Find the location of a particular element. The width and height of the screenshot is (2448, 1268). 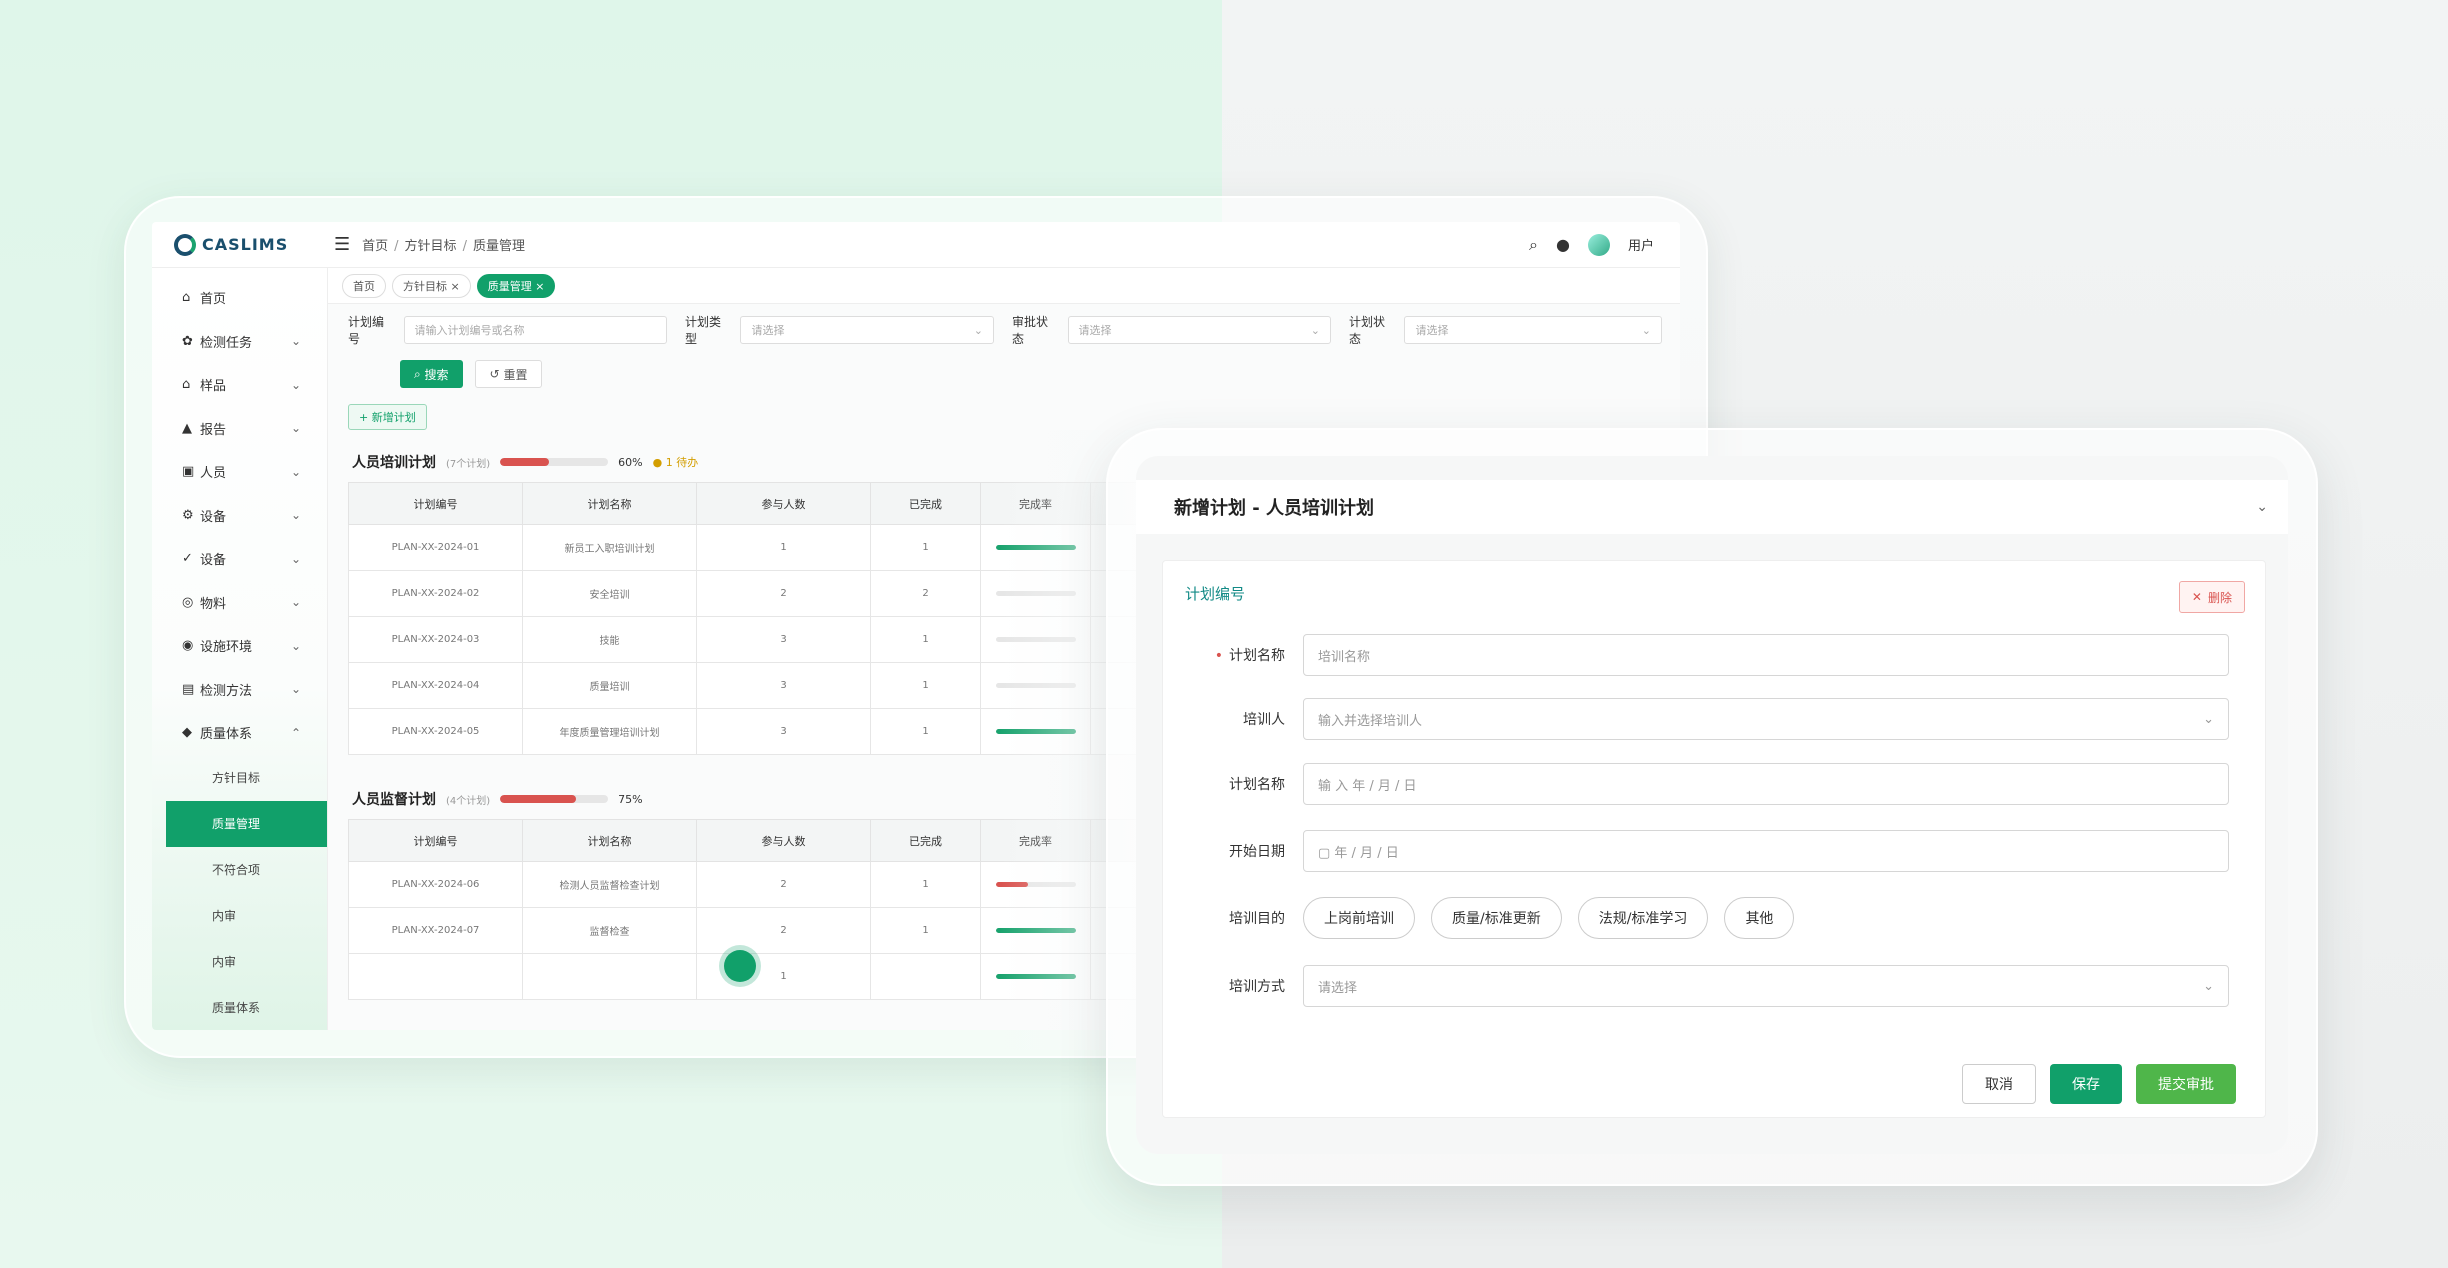

tab-policy: 方针目标 × is located at coordinates (431, 285).